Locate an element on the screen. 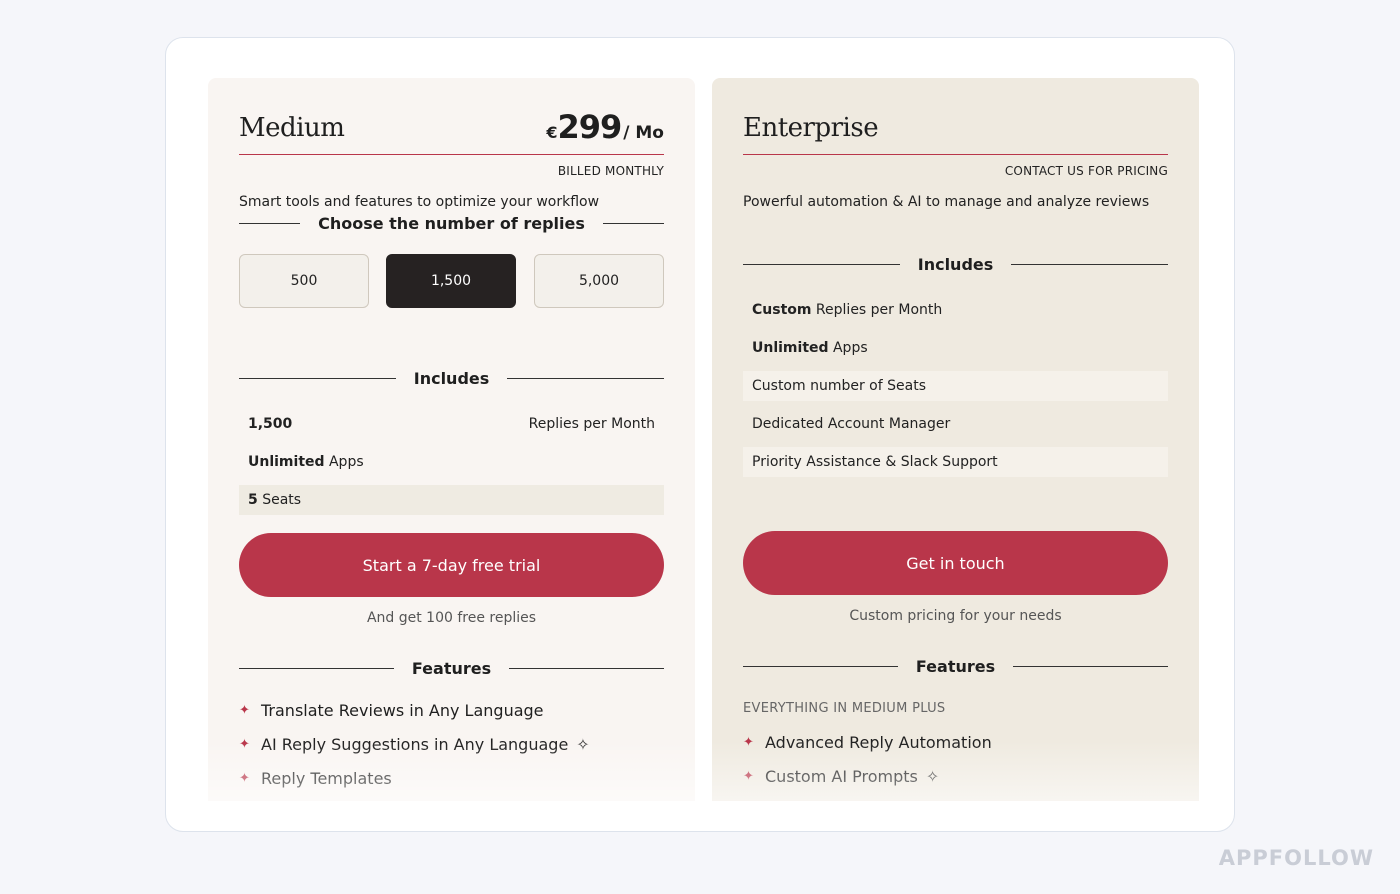 The width and height of the screenshot is (1400, 894). replies-text: Custom Replies per Month is located at coordinates (847, 310).